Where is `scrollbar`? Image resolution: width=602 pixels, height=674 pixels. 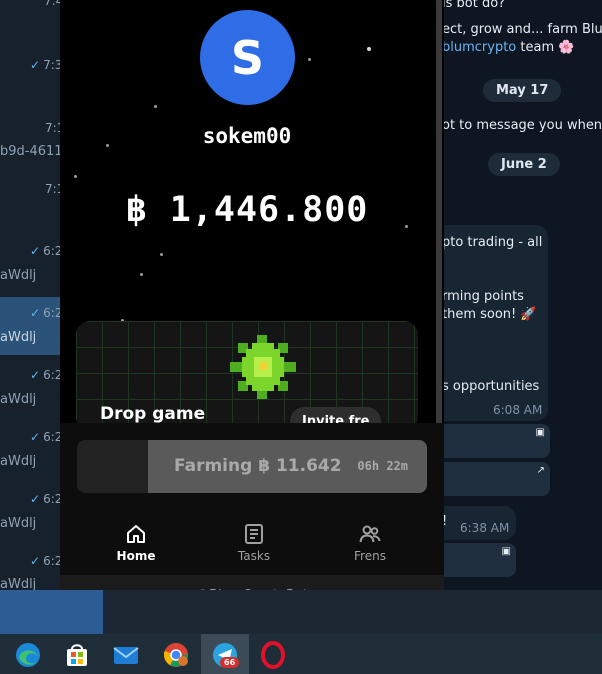
scrollbar is located at coordinates (439, 211).